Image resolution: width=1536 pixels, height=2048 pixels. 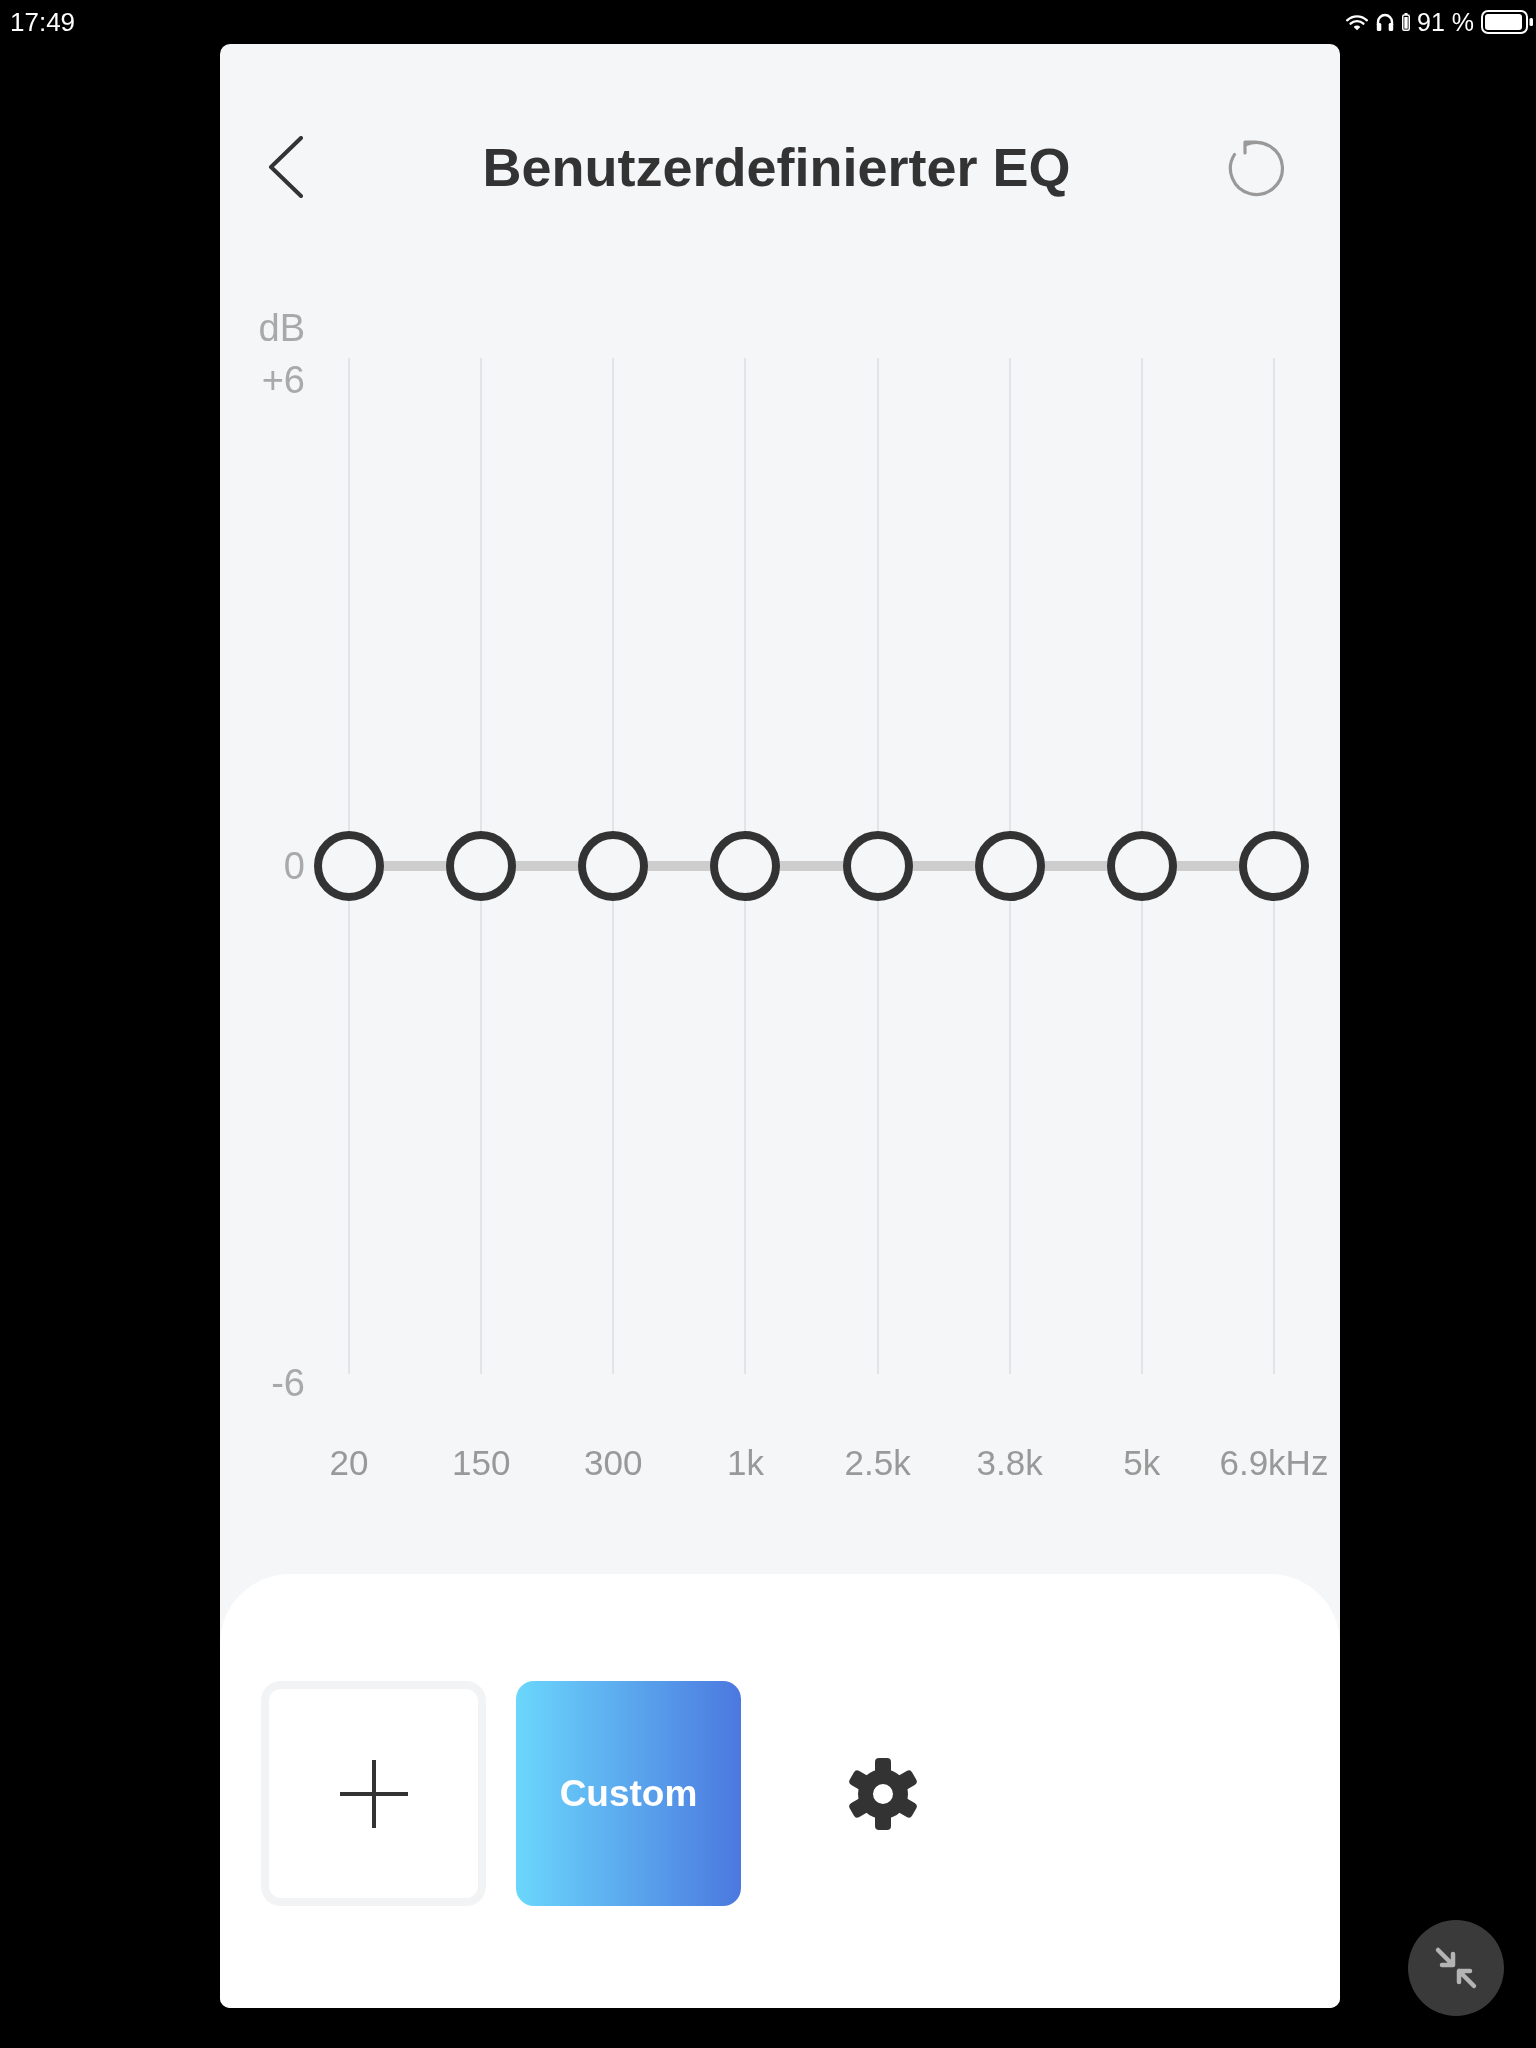 What do you see at coordinates (294, 866) in the screenshot?
I see `axis-tick-label: 0` at bounding box center [294, 866].